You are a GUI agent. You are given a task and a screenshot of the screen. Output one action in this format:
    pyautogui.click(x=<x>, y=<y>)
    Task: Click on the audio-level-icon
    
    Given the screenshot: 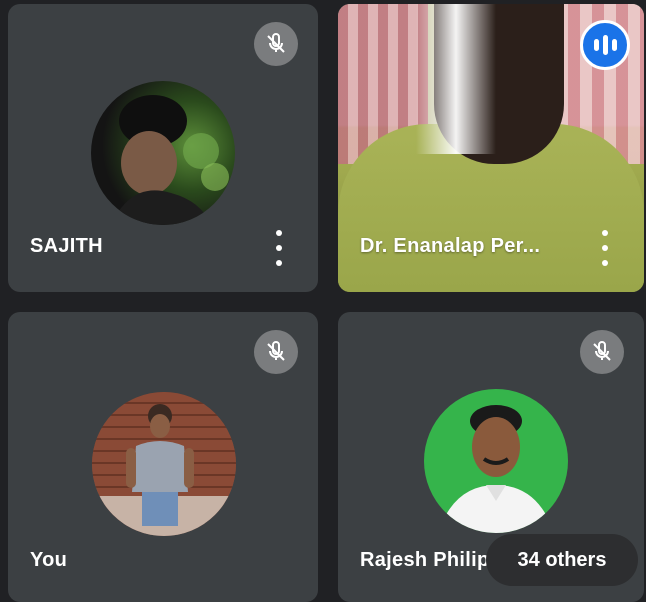 What is the action you would take?
    pyautogui.click(x=605, y=45)
    